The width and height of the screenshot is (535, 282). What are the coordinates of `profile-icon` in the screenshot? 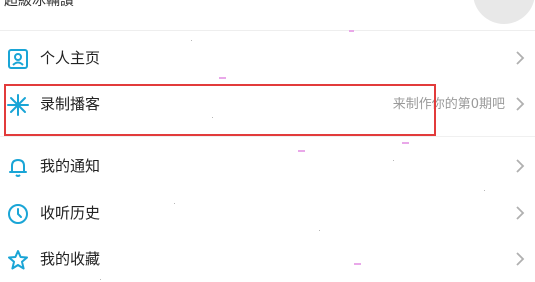 It's located at (18, 59).